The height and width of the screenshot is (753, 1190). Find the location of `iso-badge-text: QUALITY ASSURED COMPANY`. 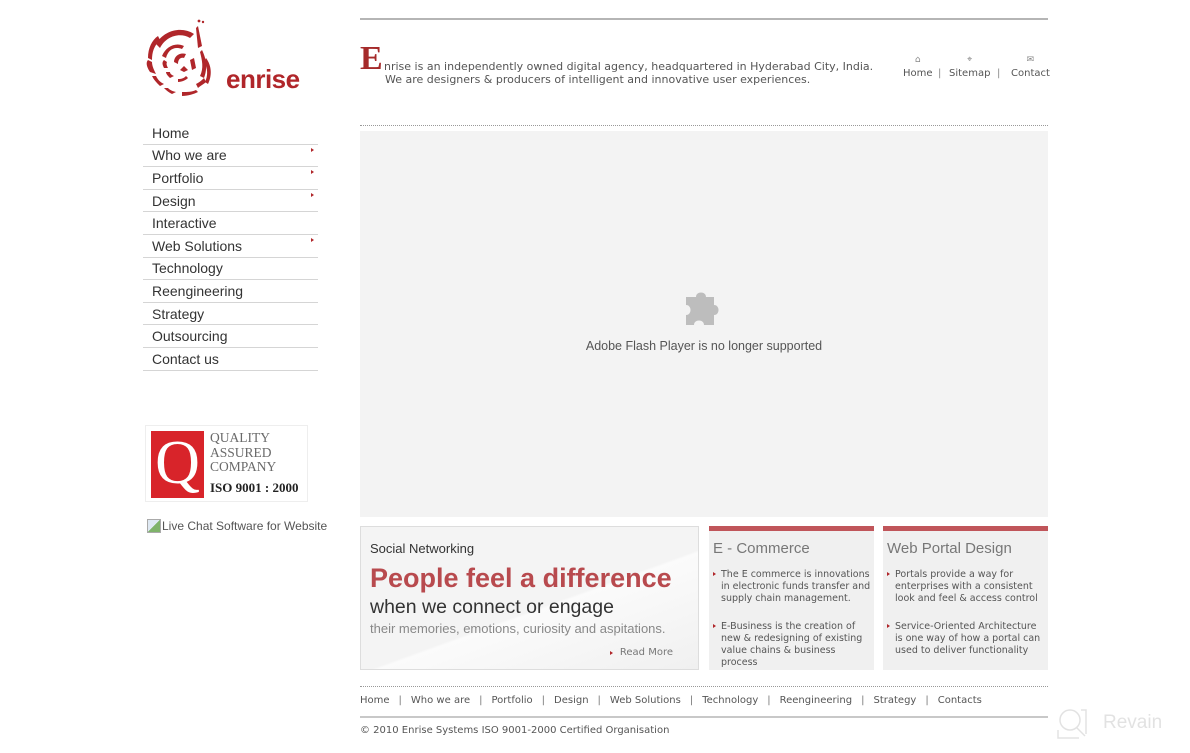

iso-badge-text: QUALITY ASSURED COMPANY is located at coordinates (243, 452).